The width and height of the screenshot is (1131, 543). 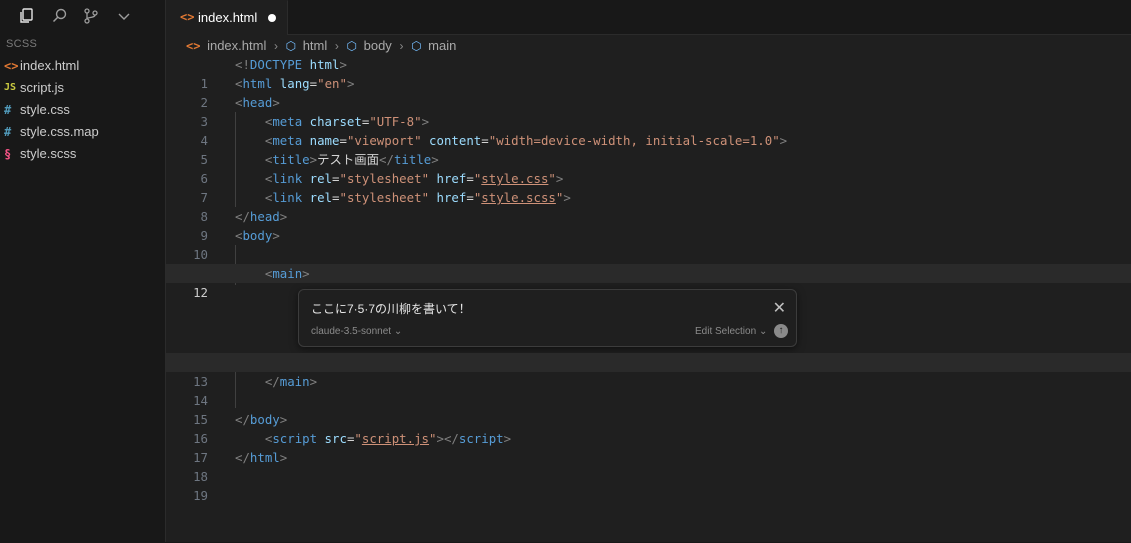 I want to click on file-item-script-js: JS script.js, so click(x=82, y=88).